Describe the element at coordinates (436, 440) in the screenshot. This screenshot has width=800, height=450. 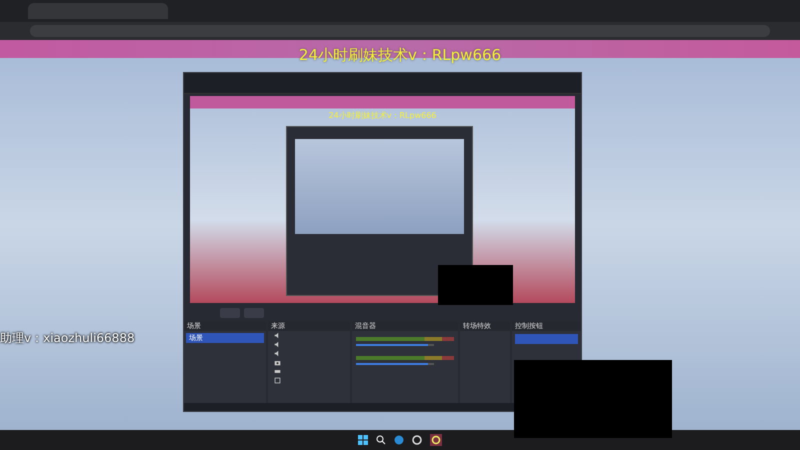
I see `obs-icon` at that location.